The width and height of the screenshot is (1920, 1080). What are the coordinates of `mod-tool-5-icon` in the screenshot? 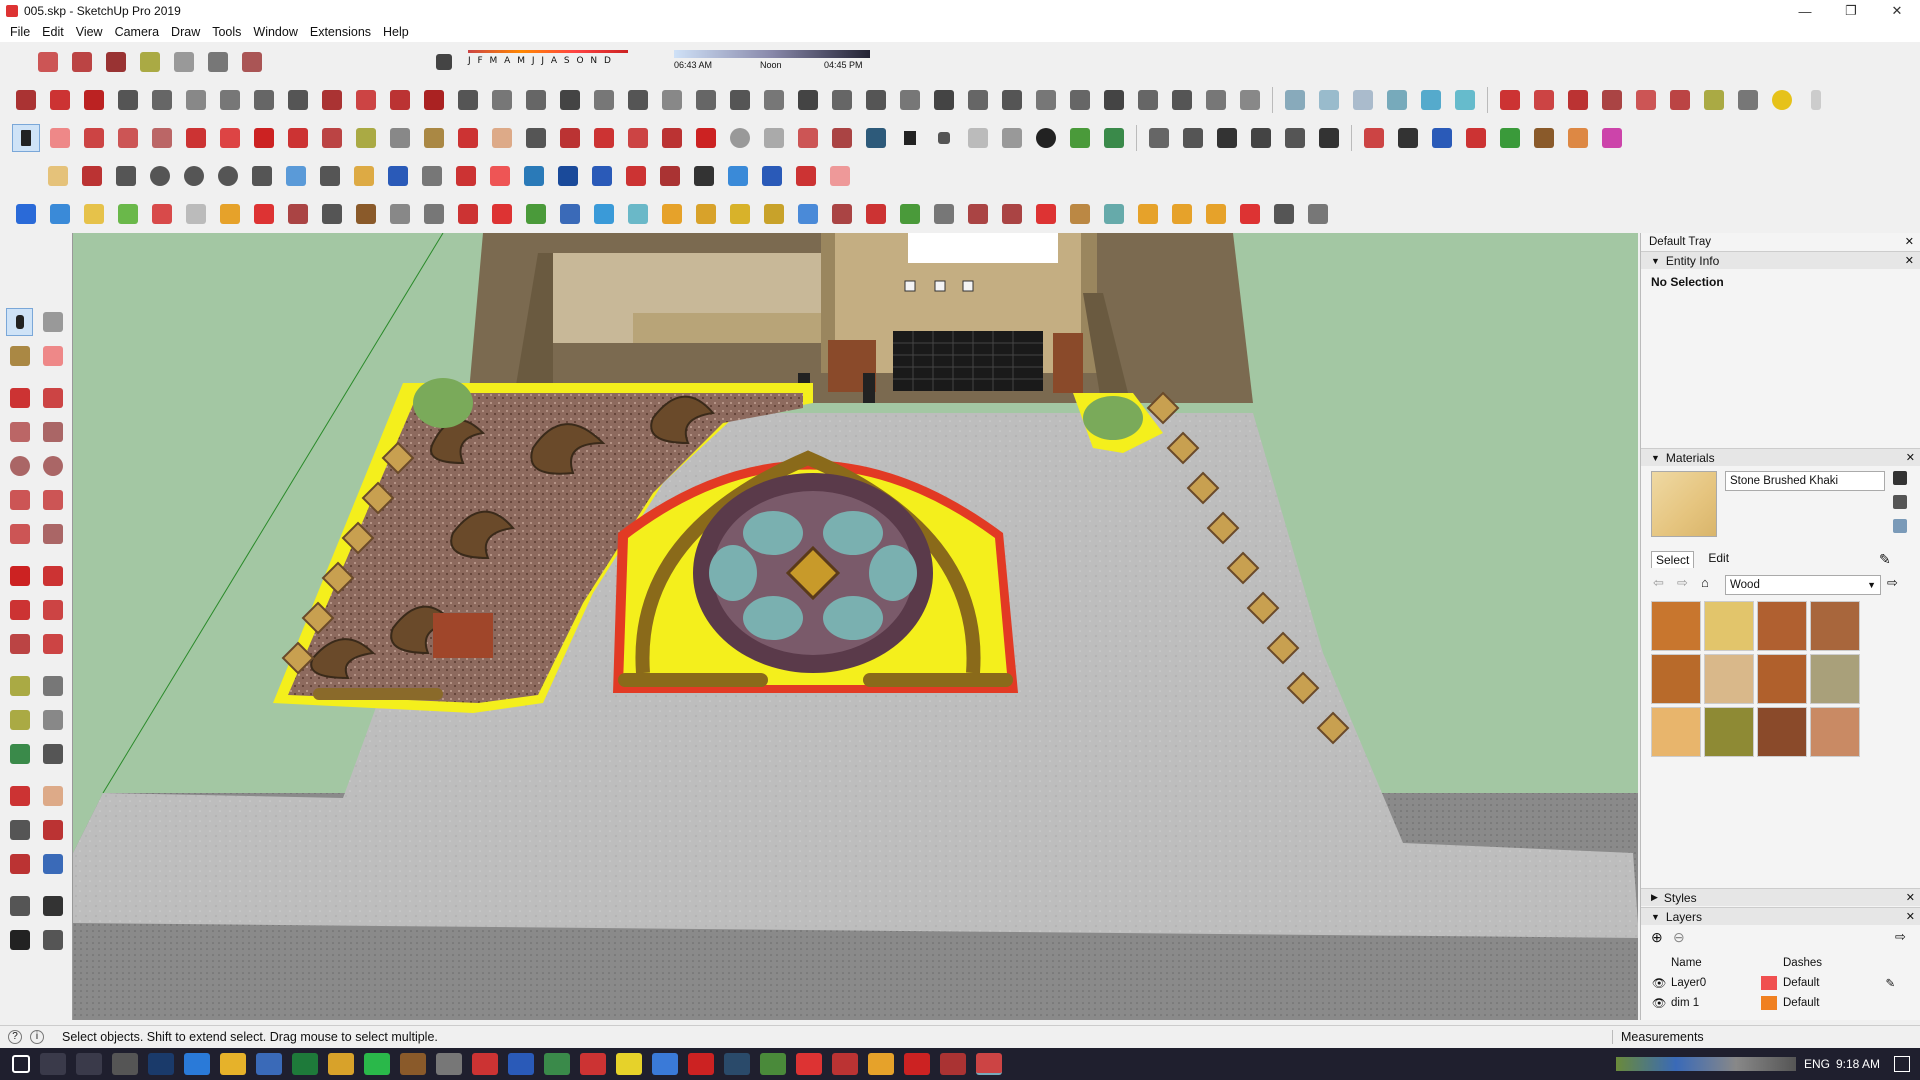 It's located at (162, 214).